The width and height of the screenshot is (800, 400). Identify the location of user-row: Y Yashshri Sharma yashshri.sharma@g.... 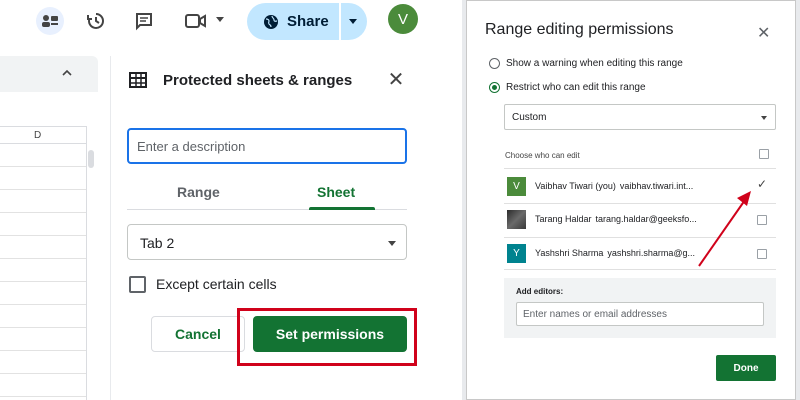
(640, 253).